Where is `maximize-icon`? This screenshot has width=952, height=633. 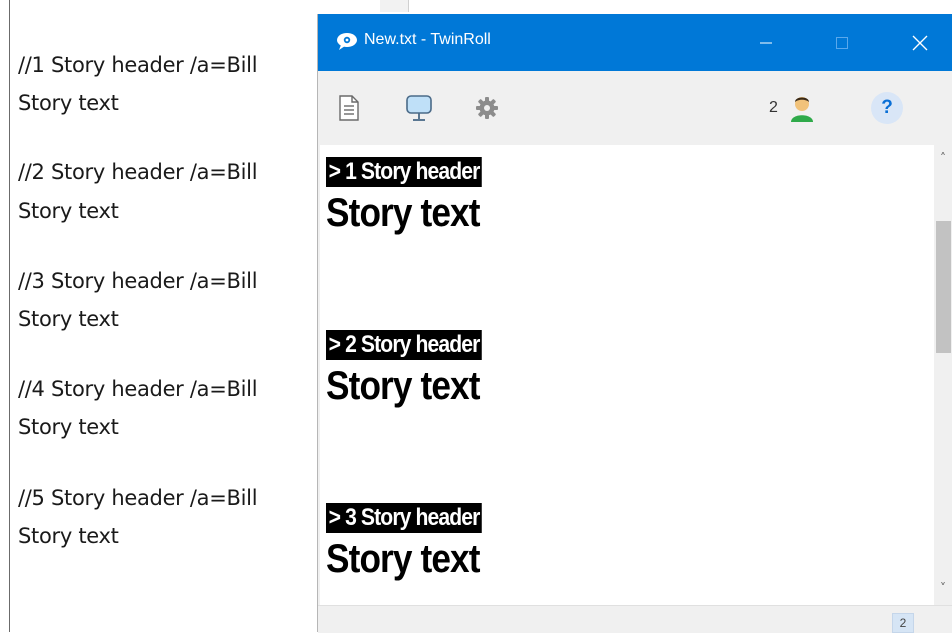
maximize-icon is located at coordinates (842, 42).